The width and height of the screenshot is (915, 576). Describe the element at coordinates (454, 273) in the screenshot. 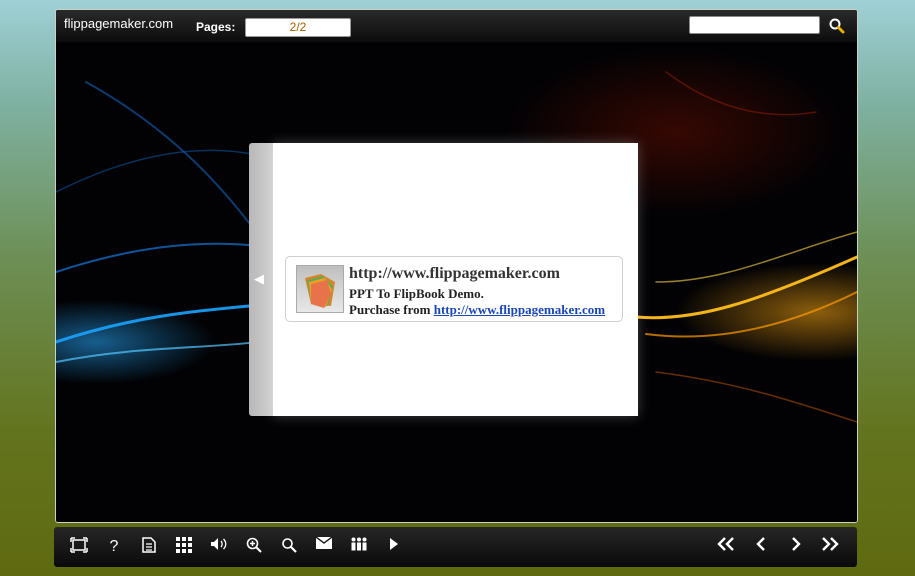

I see `card-title: http://www.flippagemaker.com` at that location.